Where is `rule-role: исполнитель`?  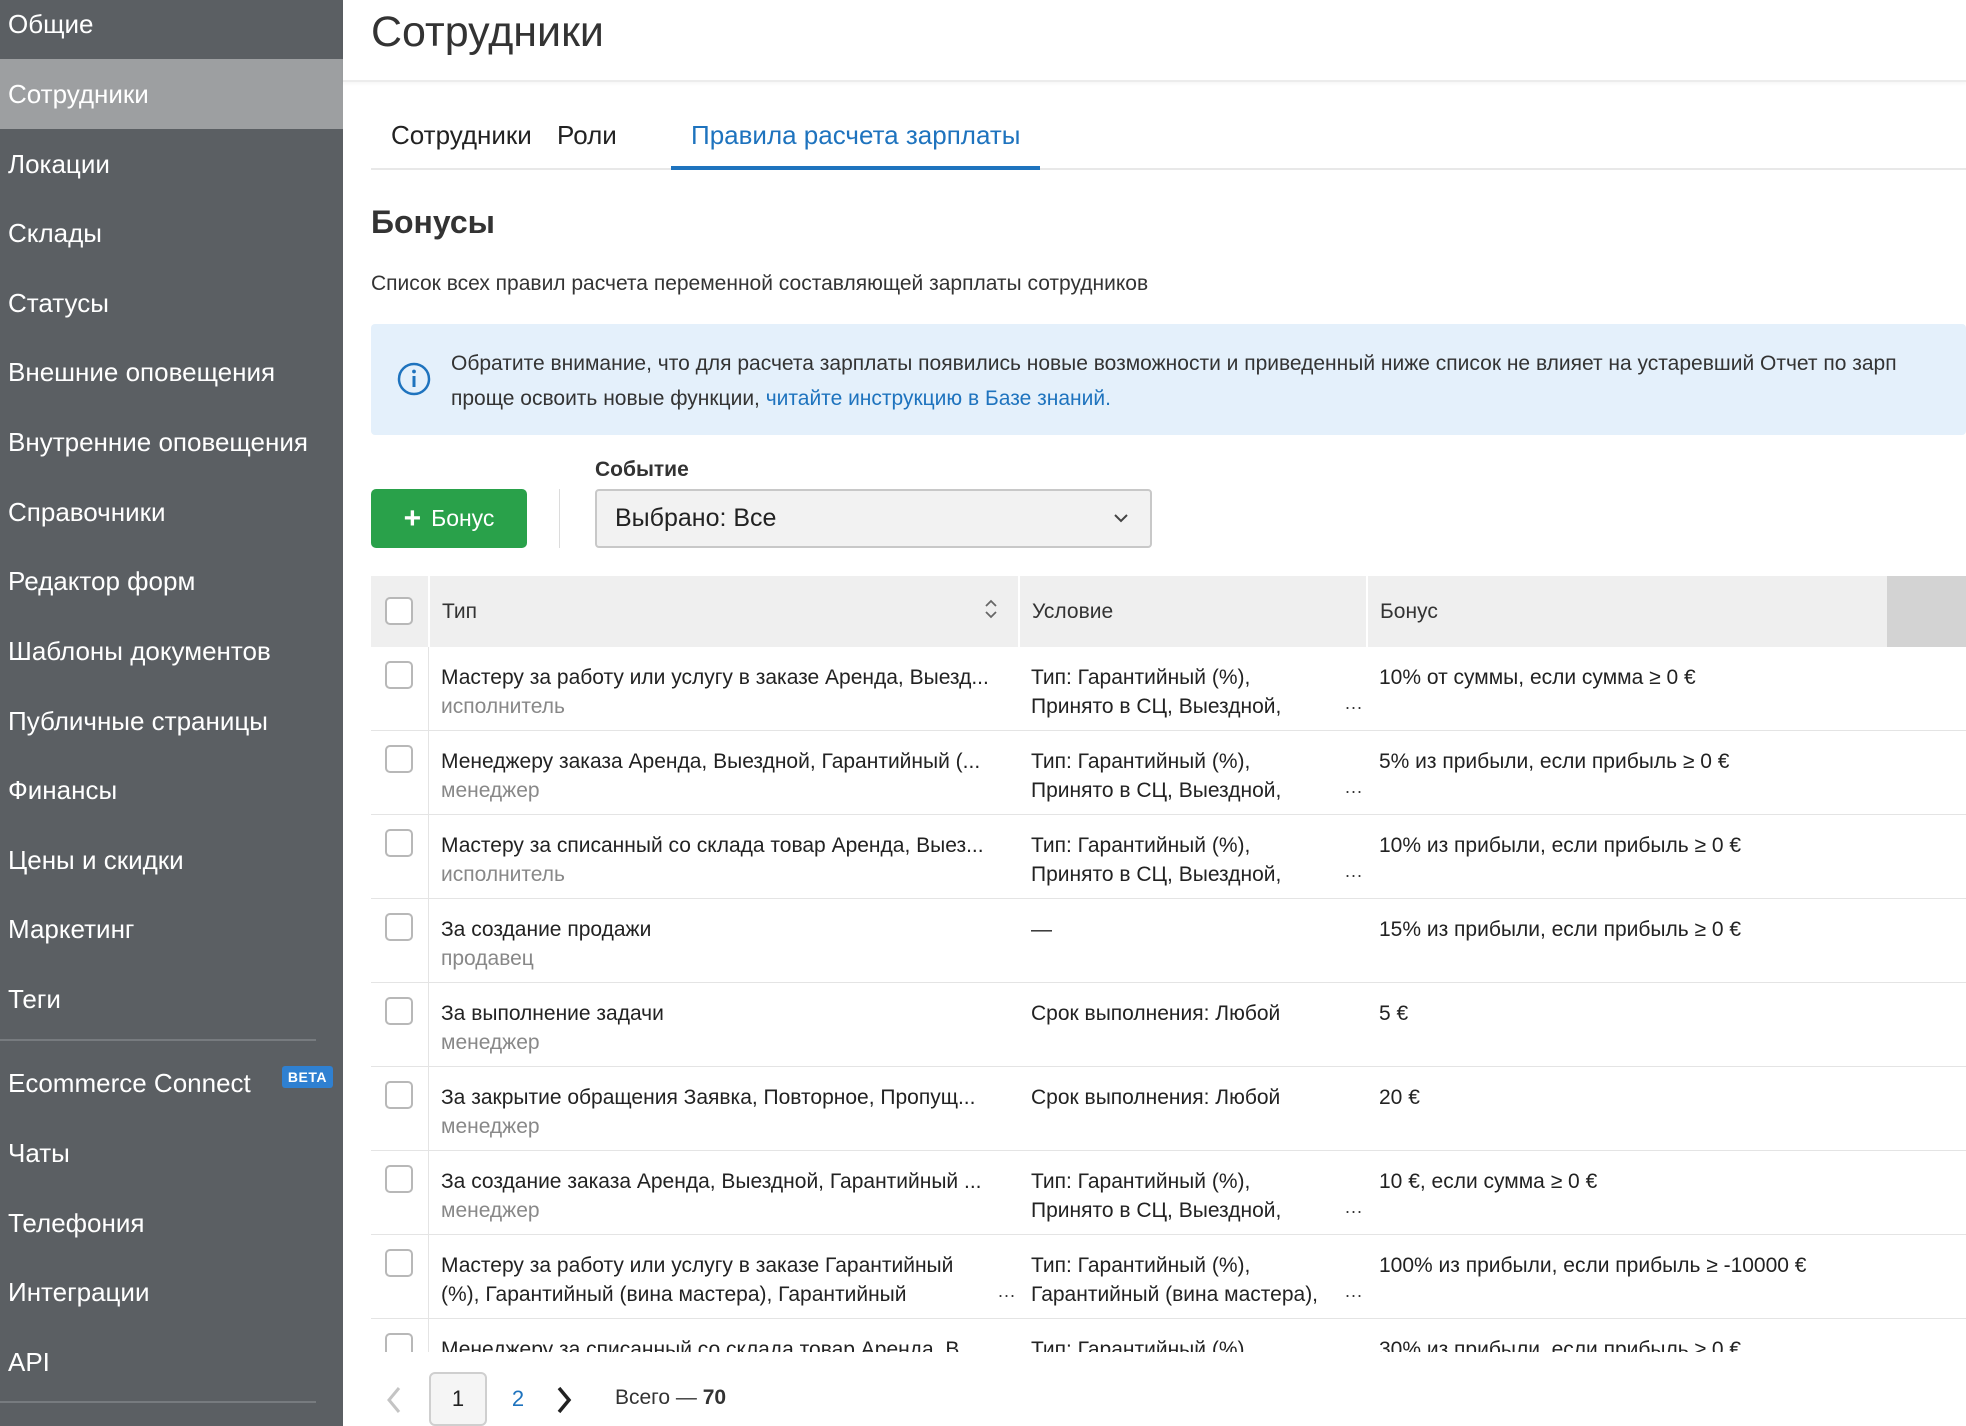 rule-role: исполнитель is located at coordinates (503, 706).